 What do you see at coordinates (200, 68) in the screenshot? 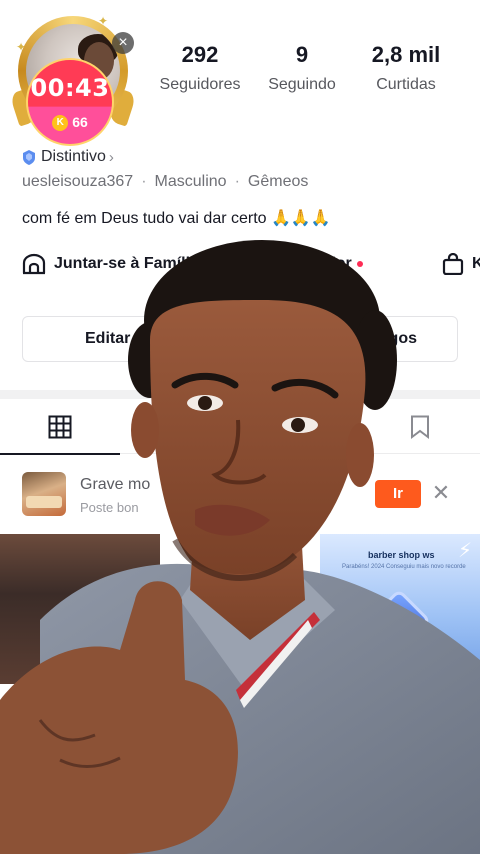
I see `stat-followers: 292 Seguidores` at bounding box center [200, 68].